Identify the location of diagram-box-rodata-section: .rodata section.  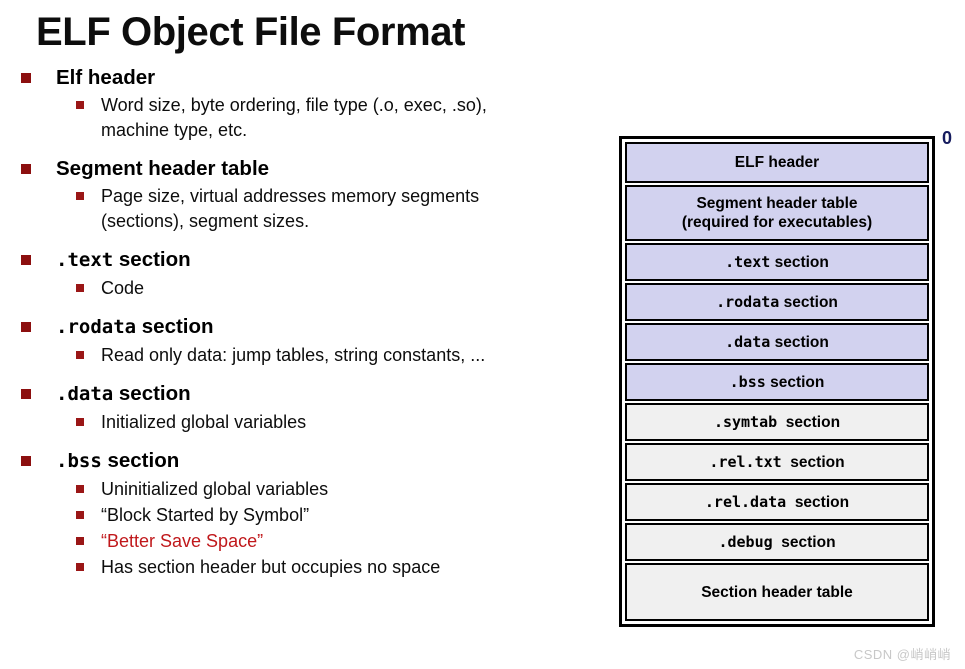
(777, 302).